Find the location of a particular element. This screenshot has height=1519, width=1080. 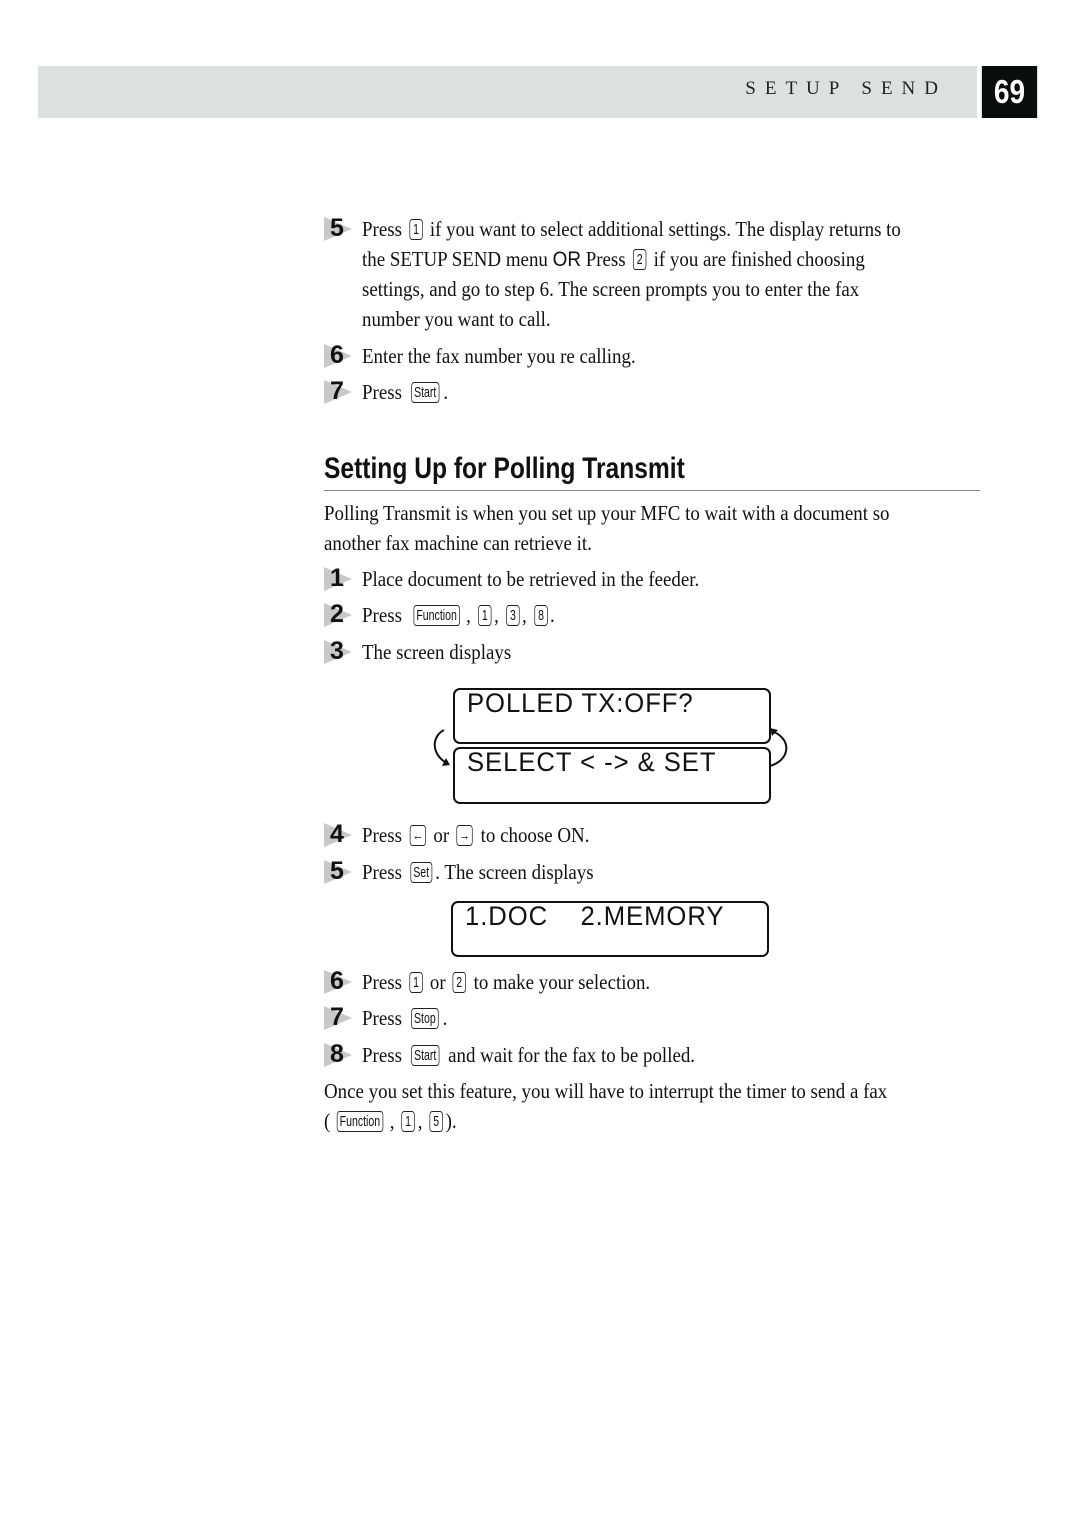

step-number: 1 is located at coordinates (337, 578).